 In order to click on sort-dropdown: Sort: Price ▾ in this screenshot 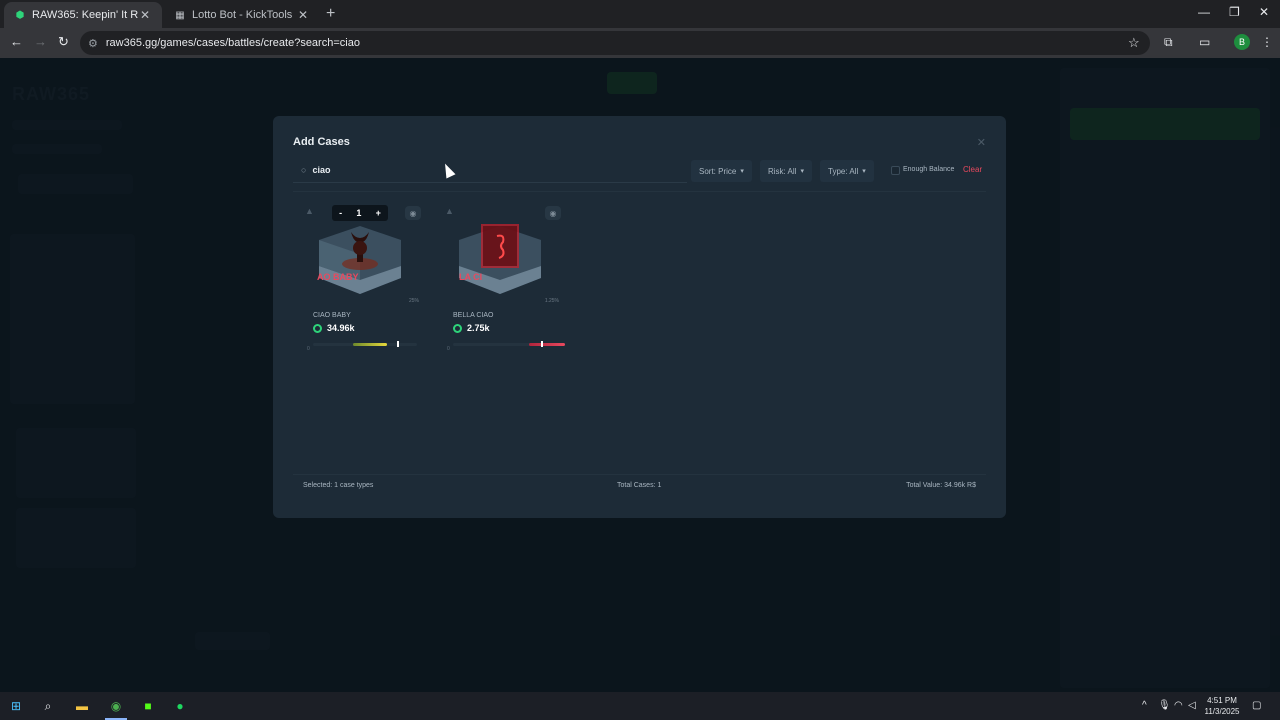, I will do `click(721, 171)`.